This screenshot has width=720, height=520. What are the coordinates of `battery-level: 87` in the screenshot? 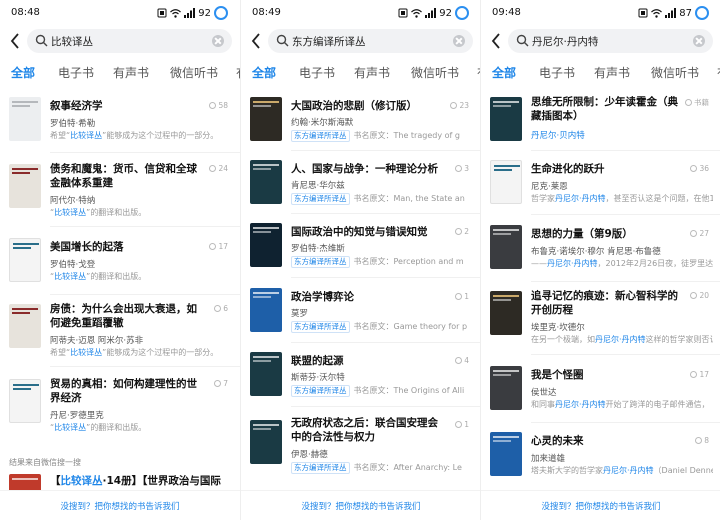 It's located at (685, 13).